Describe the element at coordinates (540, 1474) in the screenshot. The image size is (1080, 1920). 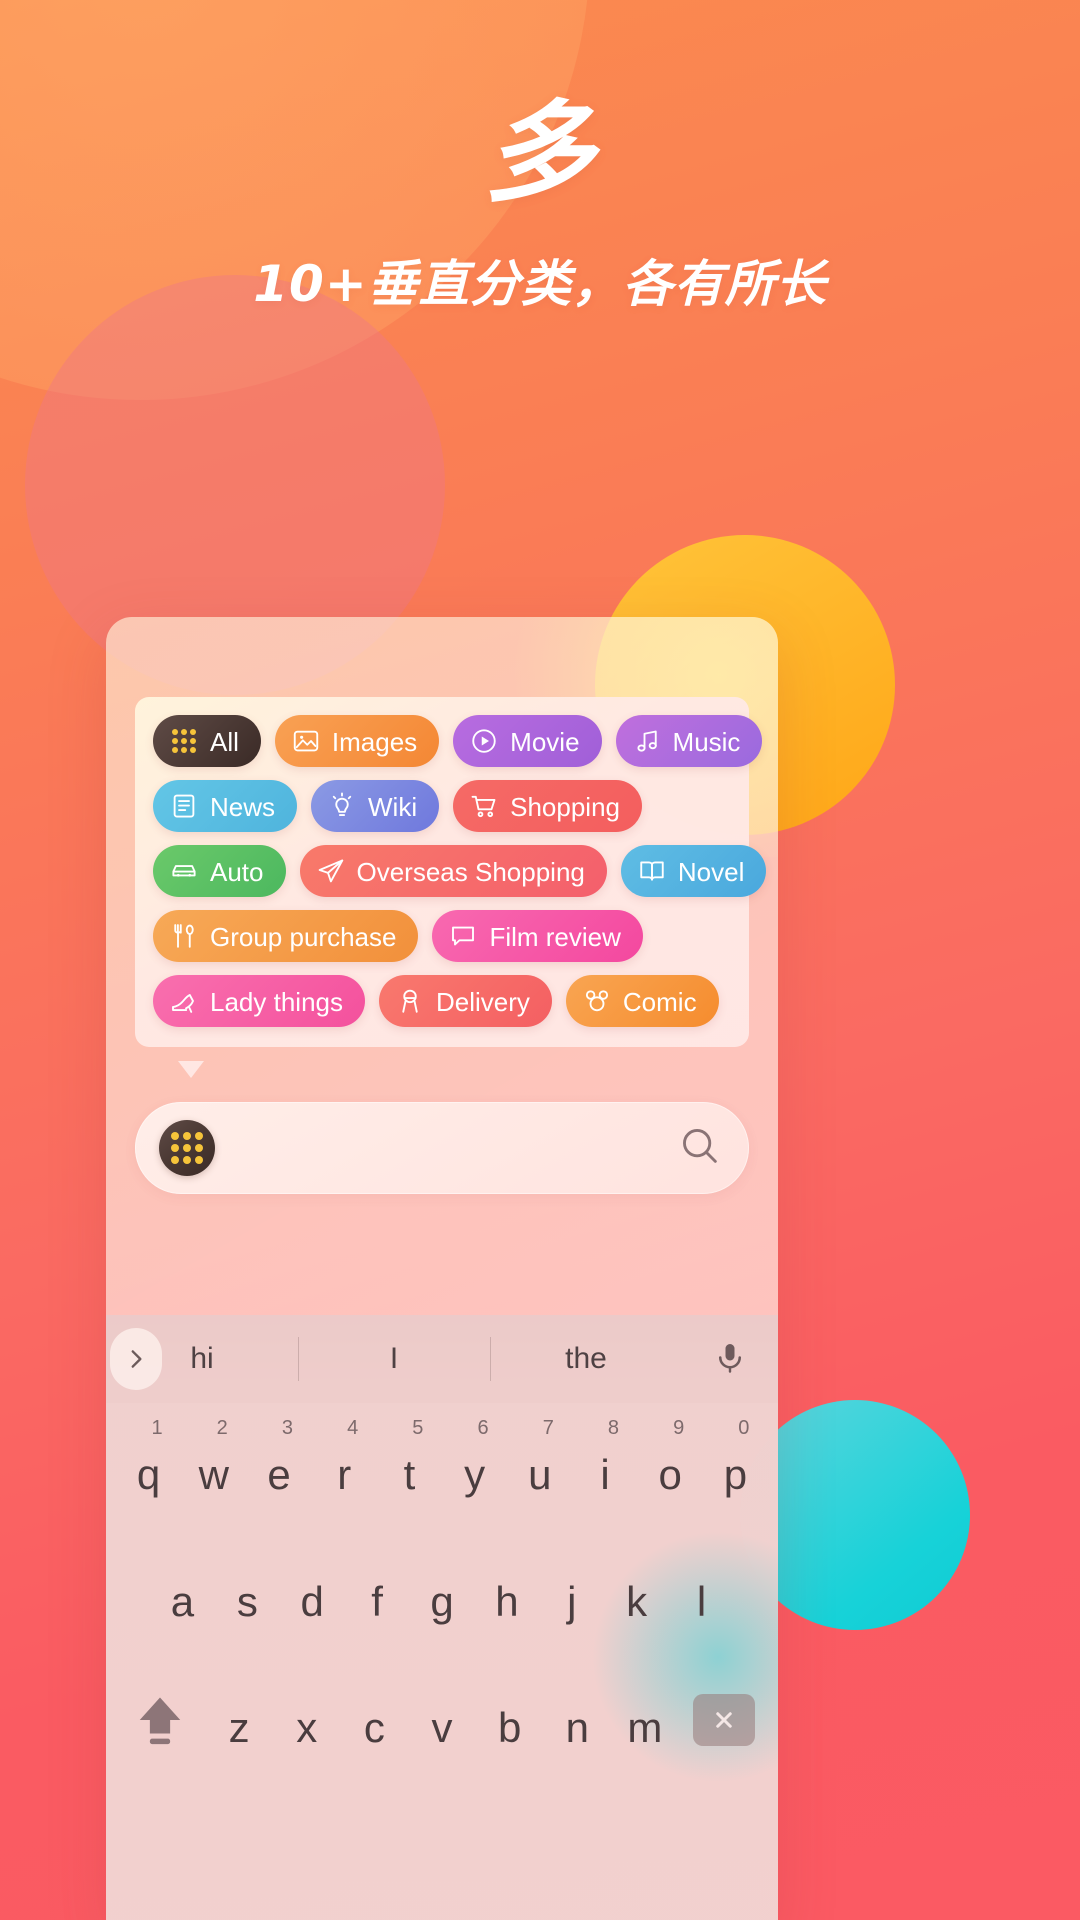
I see `key-letter: u` at that location.